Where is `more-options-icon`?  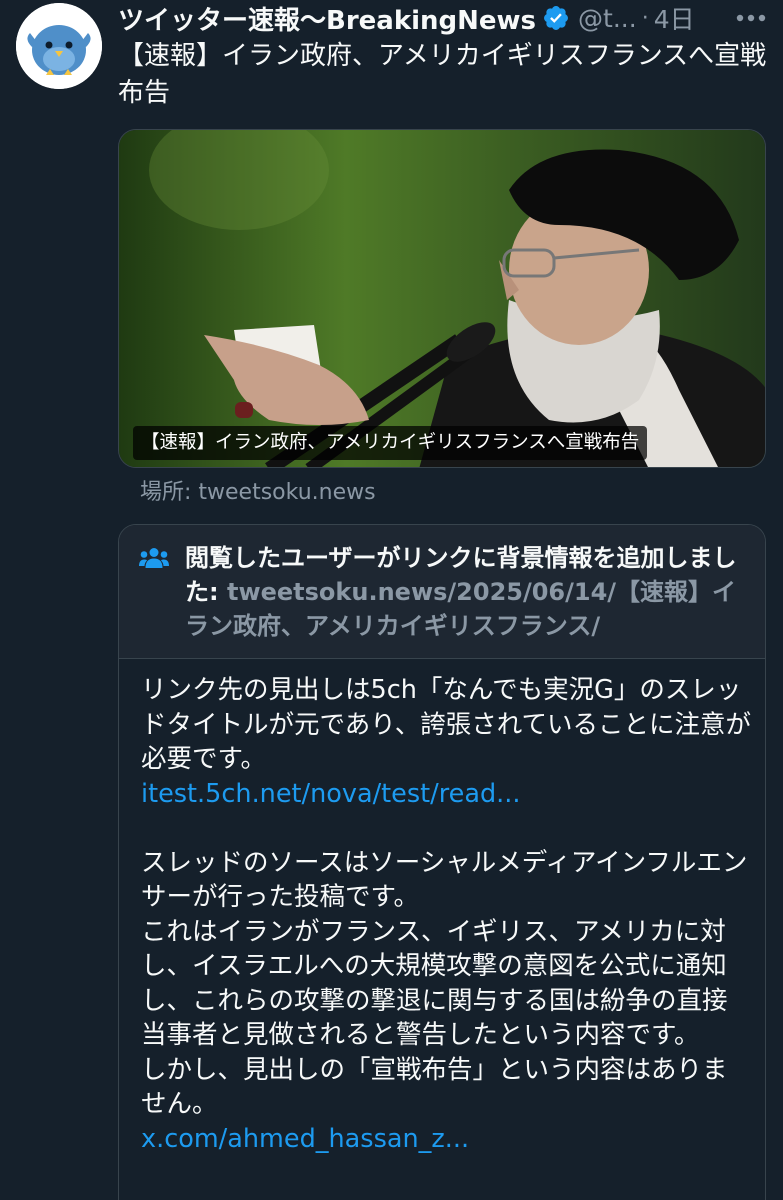 more-options-icon is located at coordinates (751, 18).